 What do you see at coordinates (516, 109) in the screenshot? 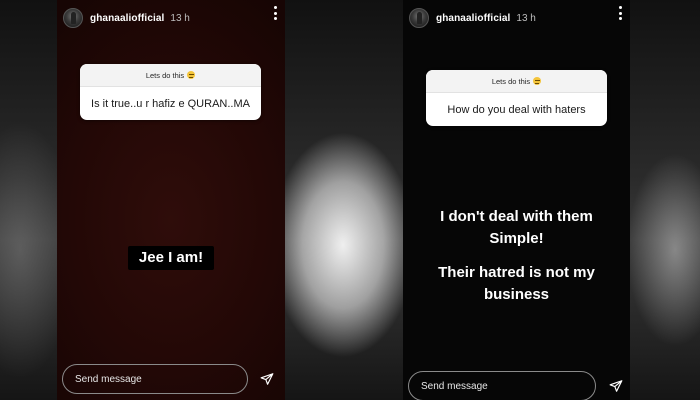
I see `question-text: How do you deal with haters` at bounding box center [516, 109].